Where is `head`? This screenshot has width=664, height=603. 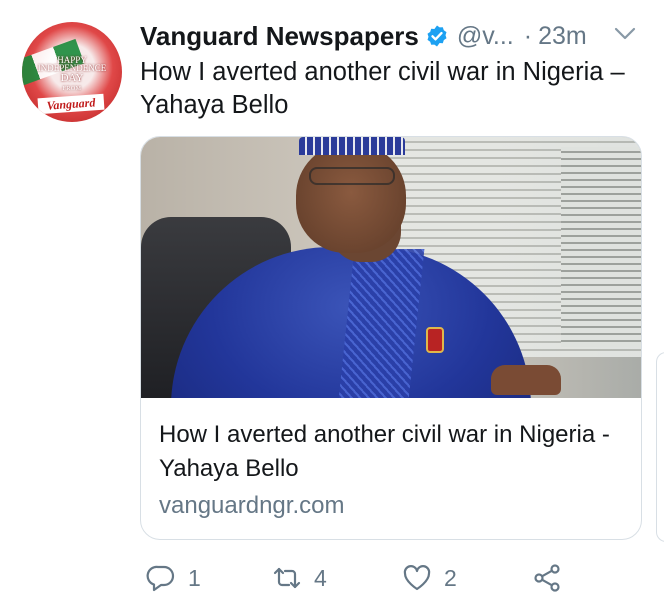 head is located at coordinates (351, 198).